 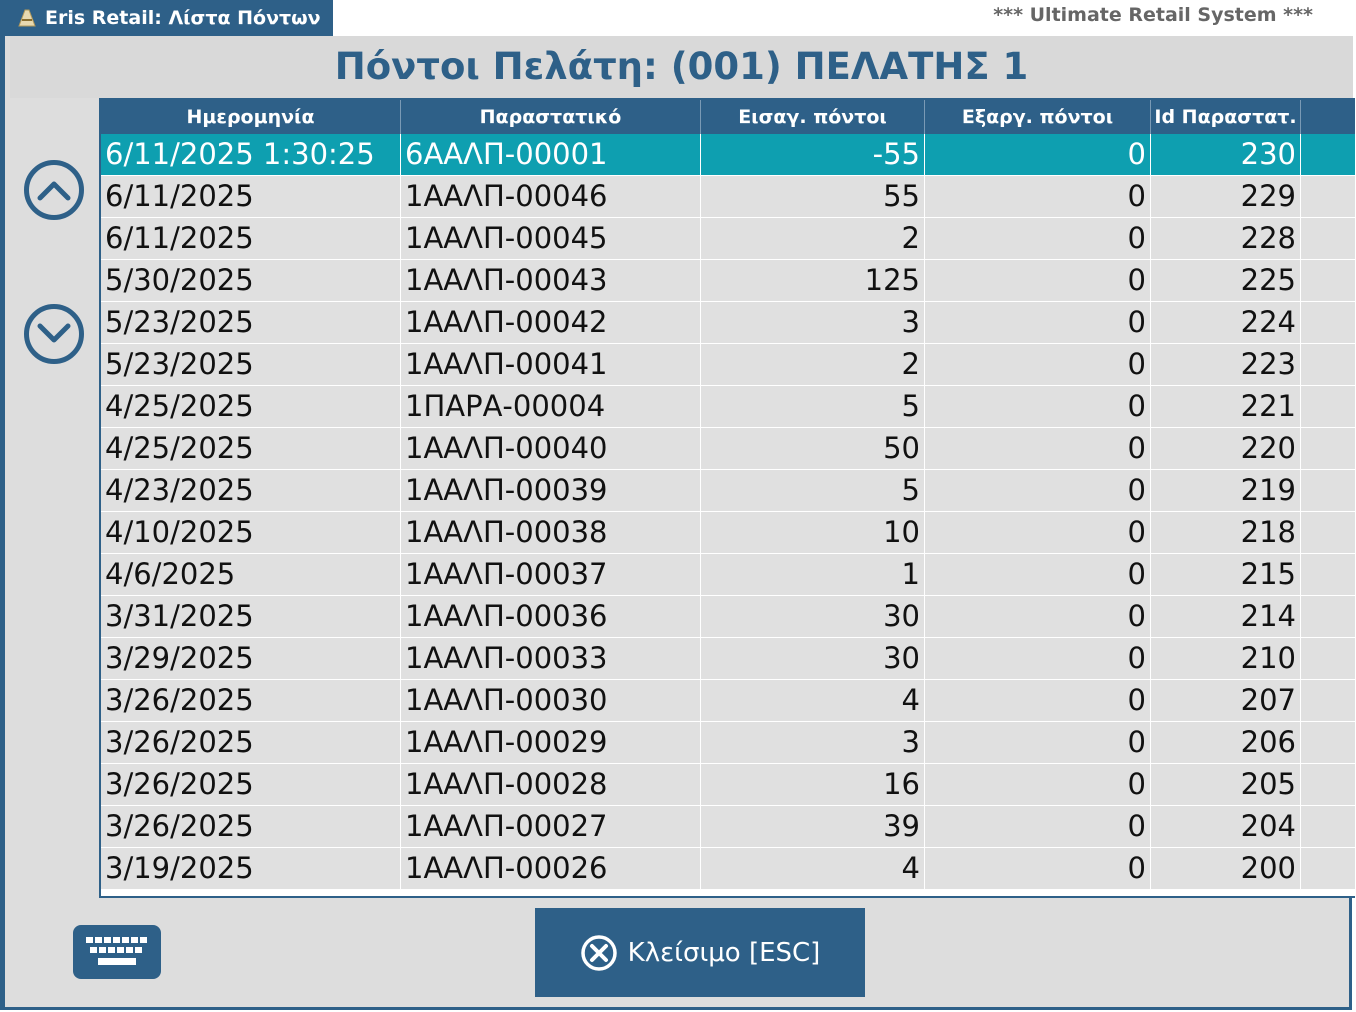 I want to click on table-row: 5/23/2025 1ΑΑΛΠ-00041 2 0 223, so click(x=728, y=365).